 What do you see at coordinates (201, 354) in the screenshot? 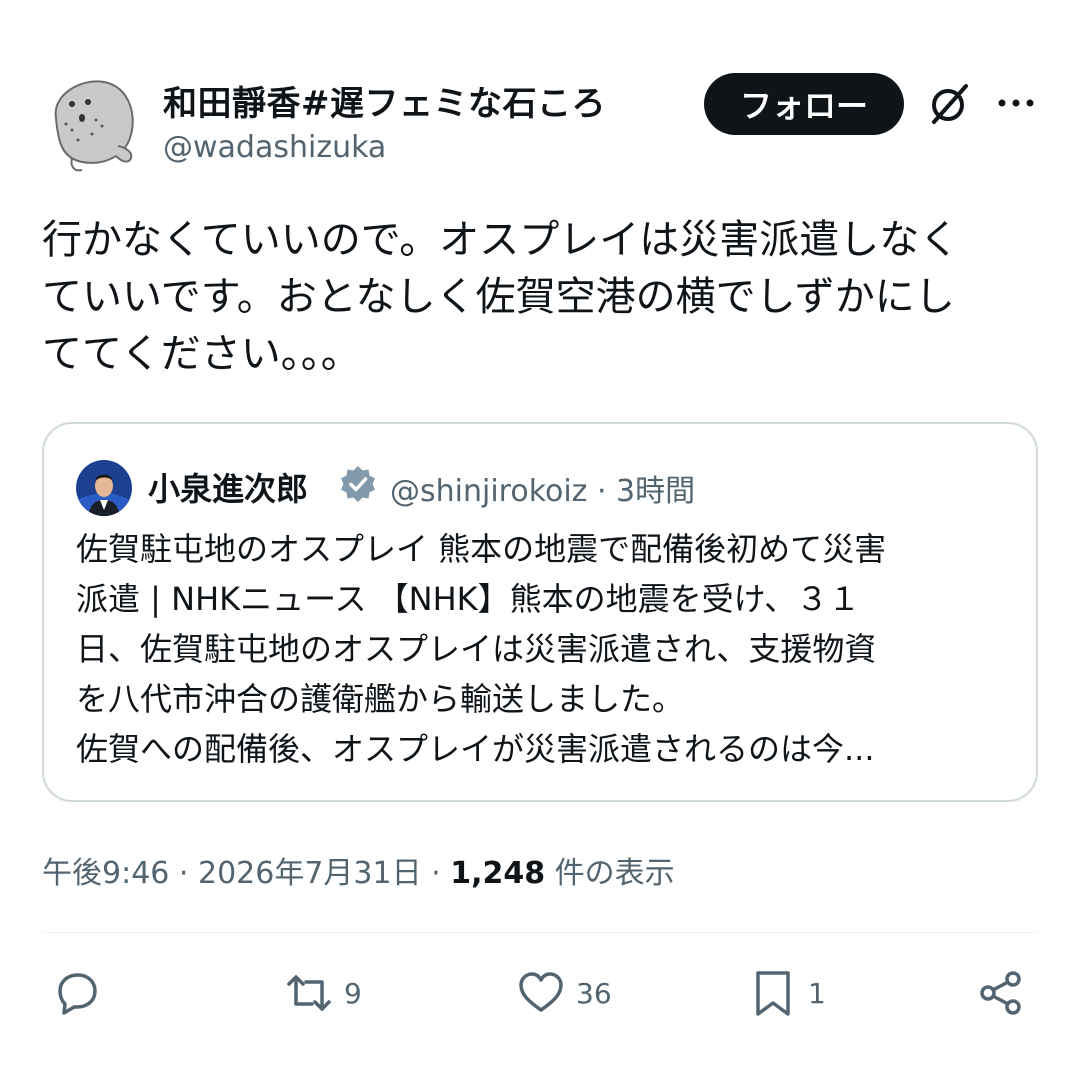
I see `tweet-text-line: ててください。。。` at bounding box center [201, 354].